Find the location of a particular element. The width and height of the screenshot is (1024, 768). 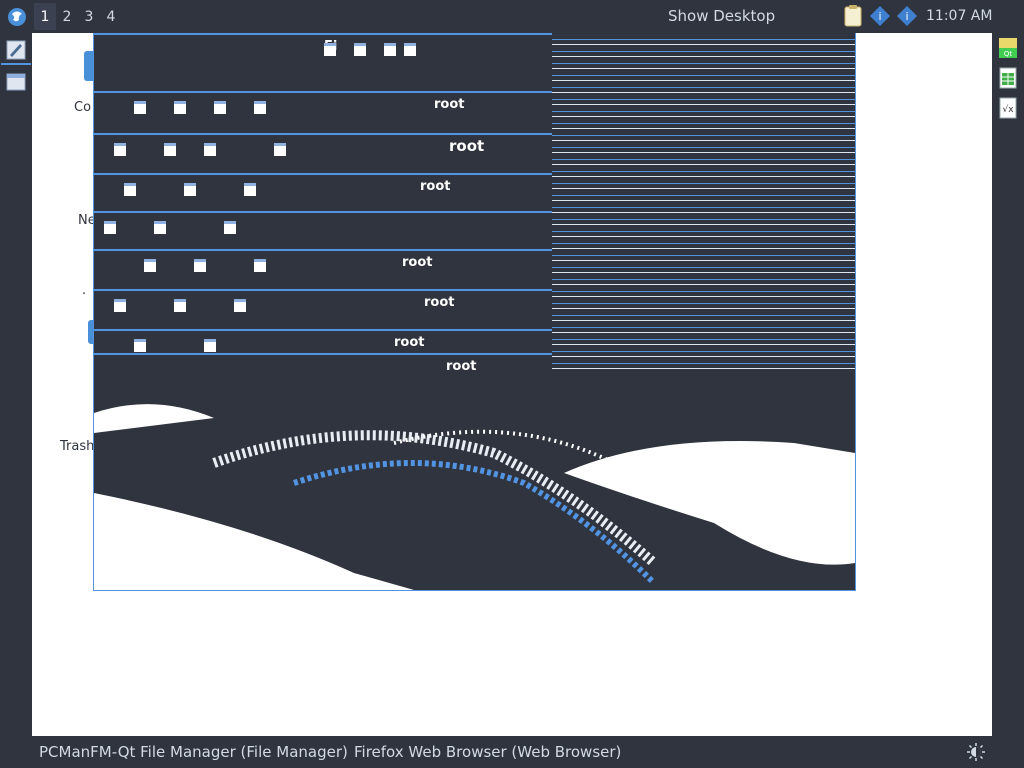

svg-text: Qt is located at coordinates (1008, 54).